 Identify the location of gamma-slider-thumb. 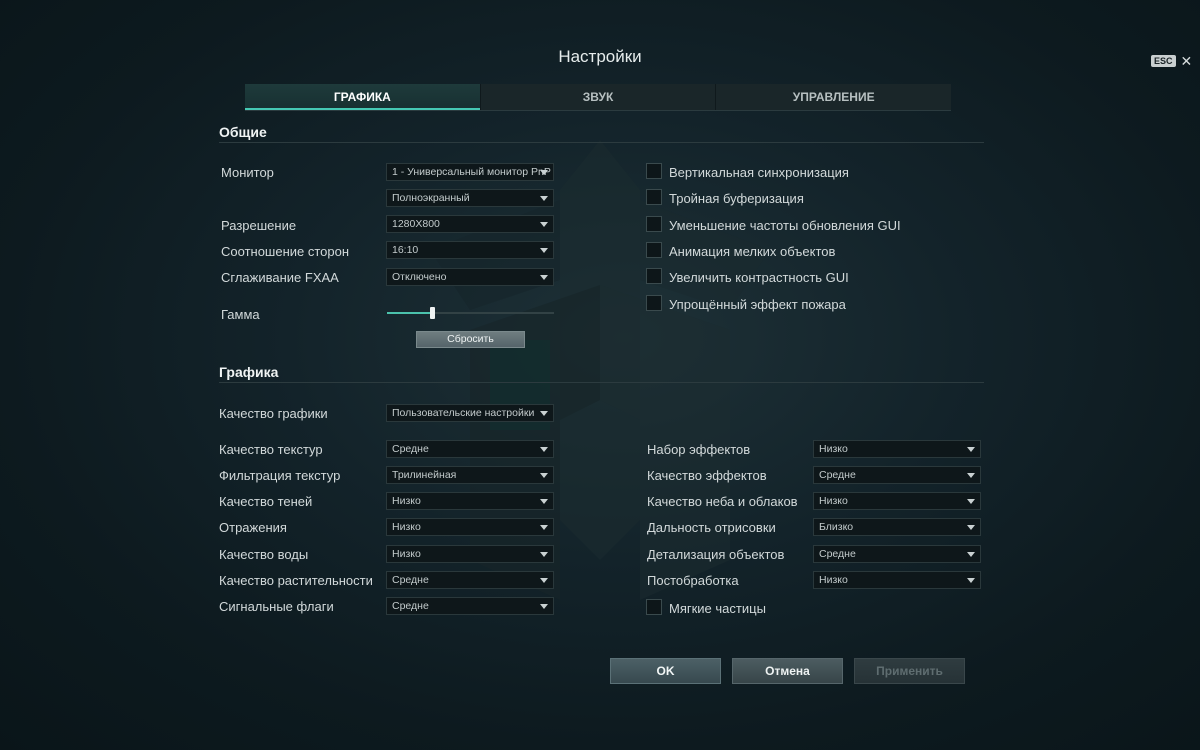
(433, 313).